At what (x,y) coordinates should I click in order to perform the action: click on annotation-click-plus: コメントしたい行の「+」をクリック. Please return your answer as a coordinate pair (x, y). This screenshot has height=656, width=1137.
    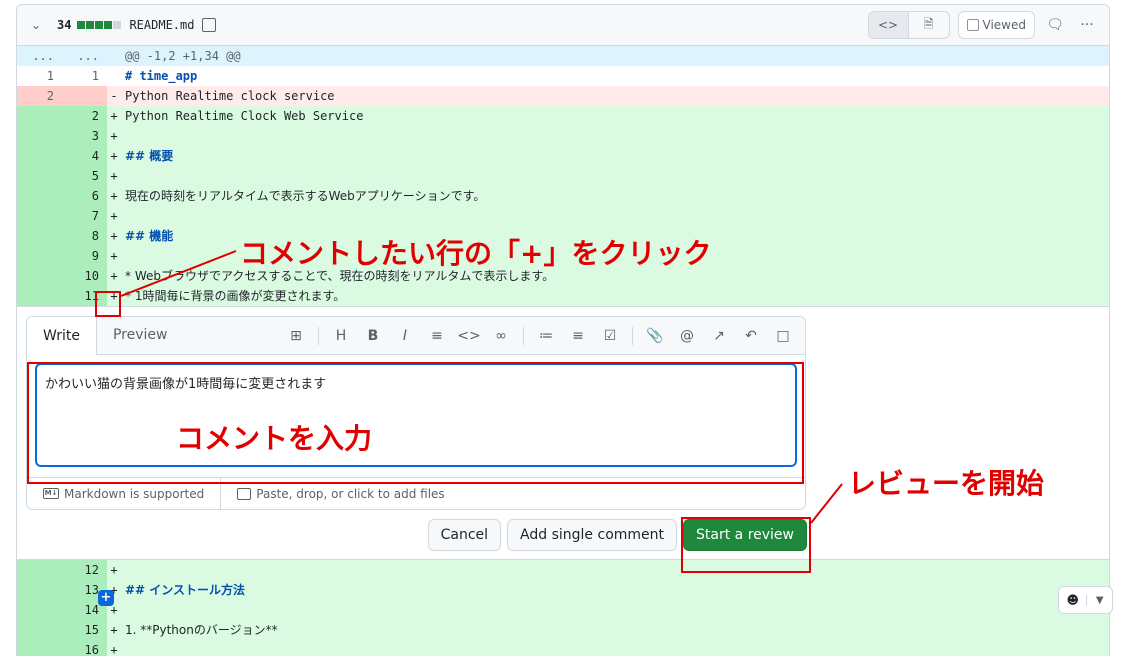
    Looking at the image, I should click on (476, 253).